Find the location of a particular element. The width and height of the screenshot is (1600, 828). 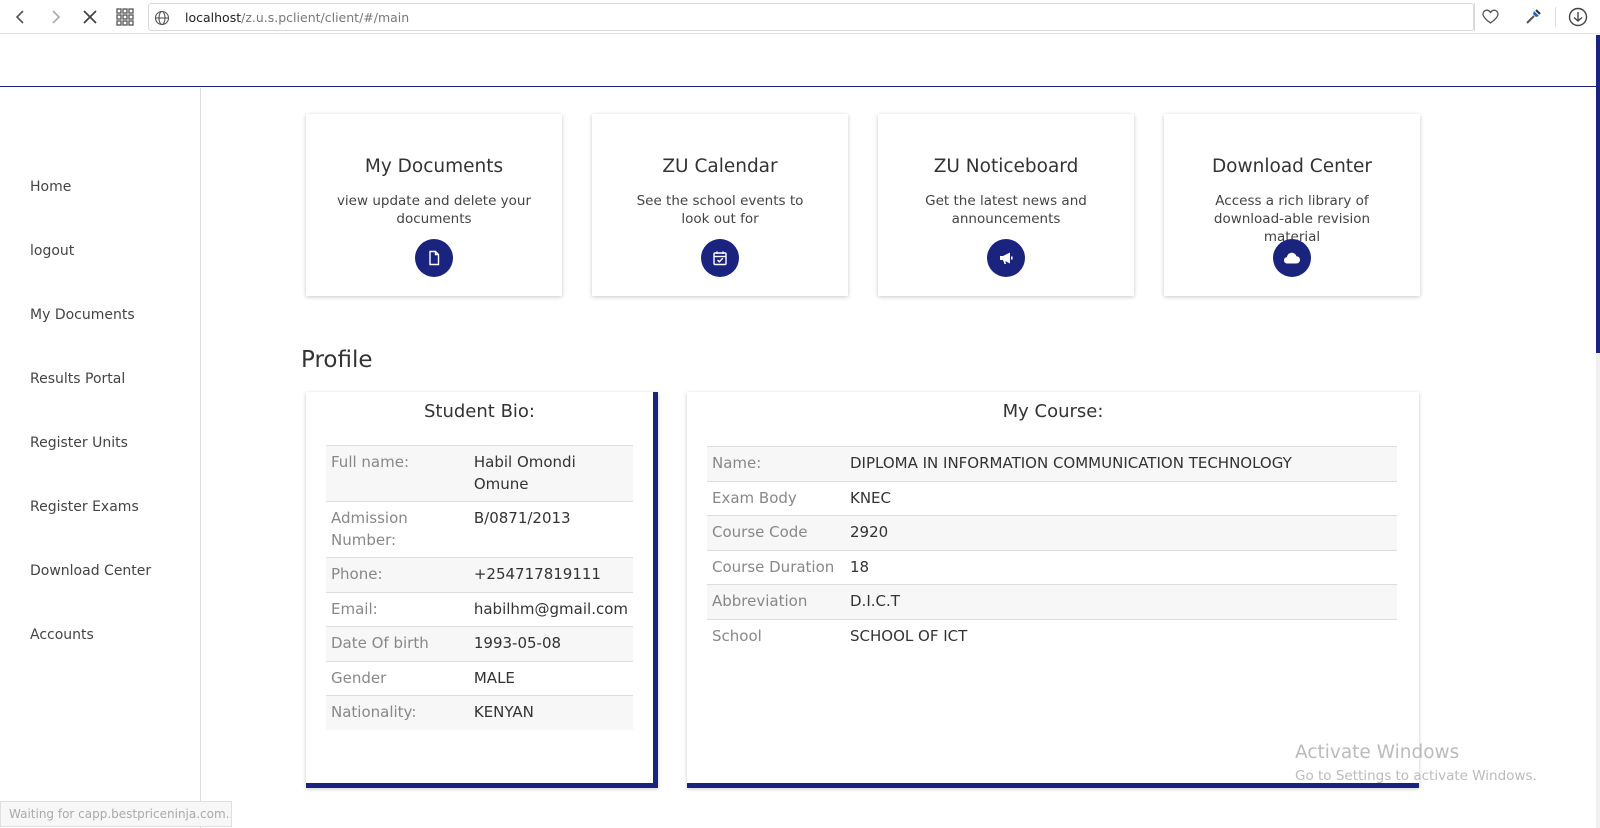

sidebar-item-register-units: Register Units is located at coordinates (79, 443).